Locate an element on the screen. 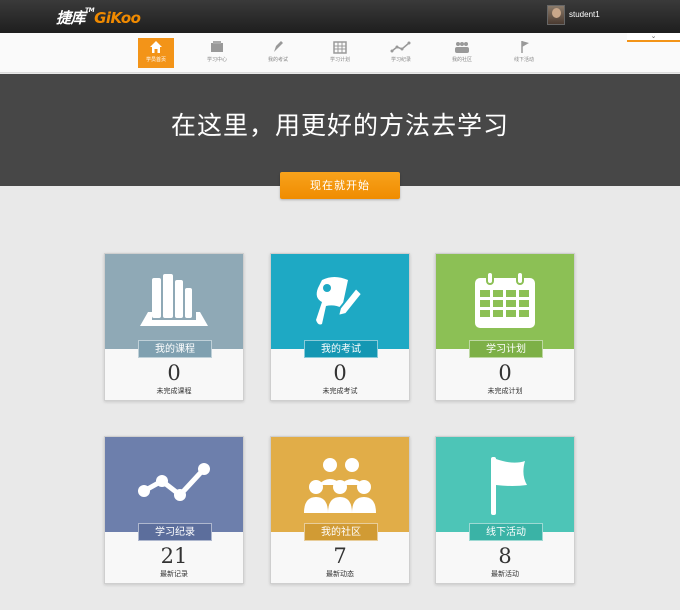 The width and height of the screenshot is (680, 610). logo: 捷库TMGiKoo is located at coordinates (98, 17).